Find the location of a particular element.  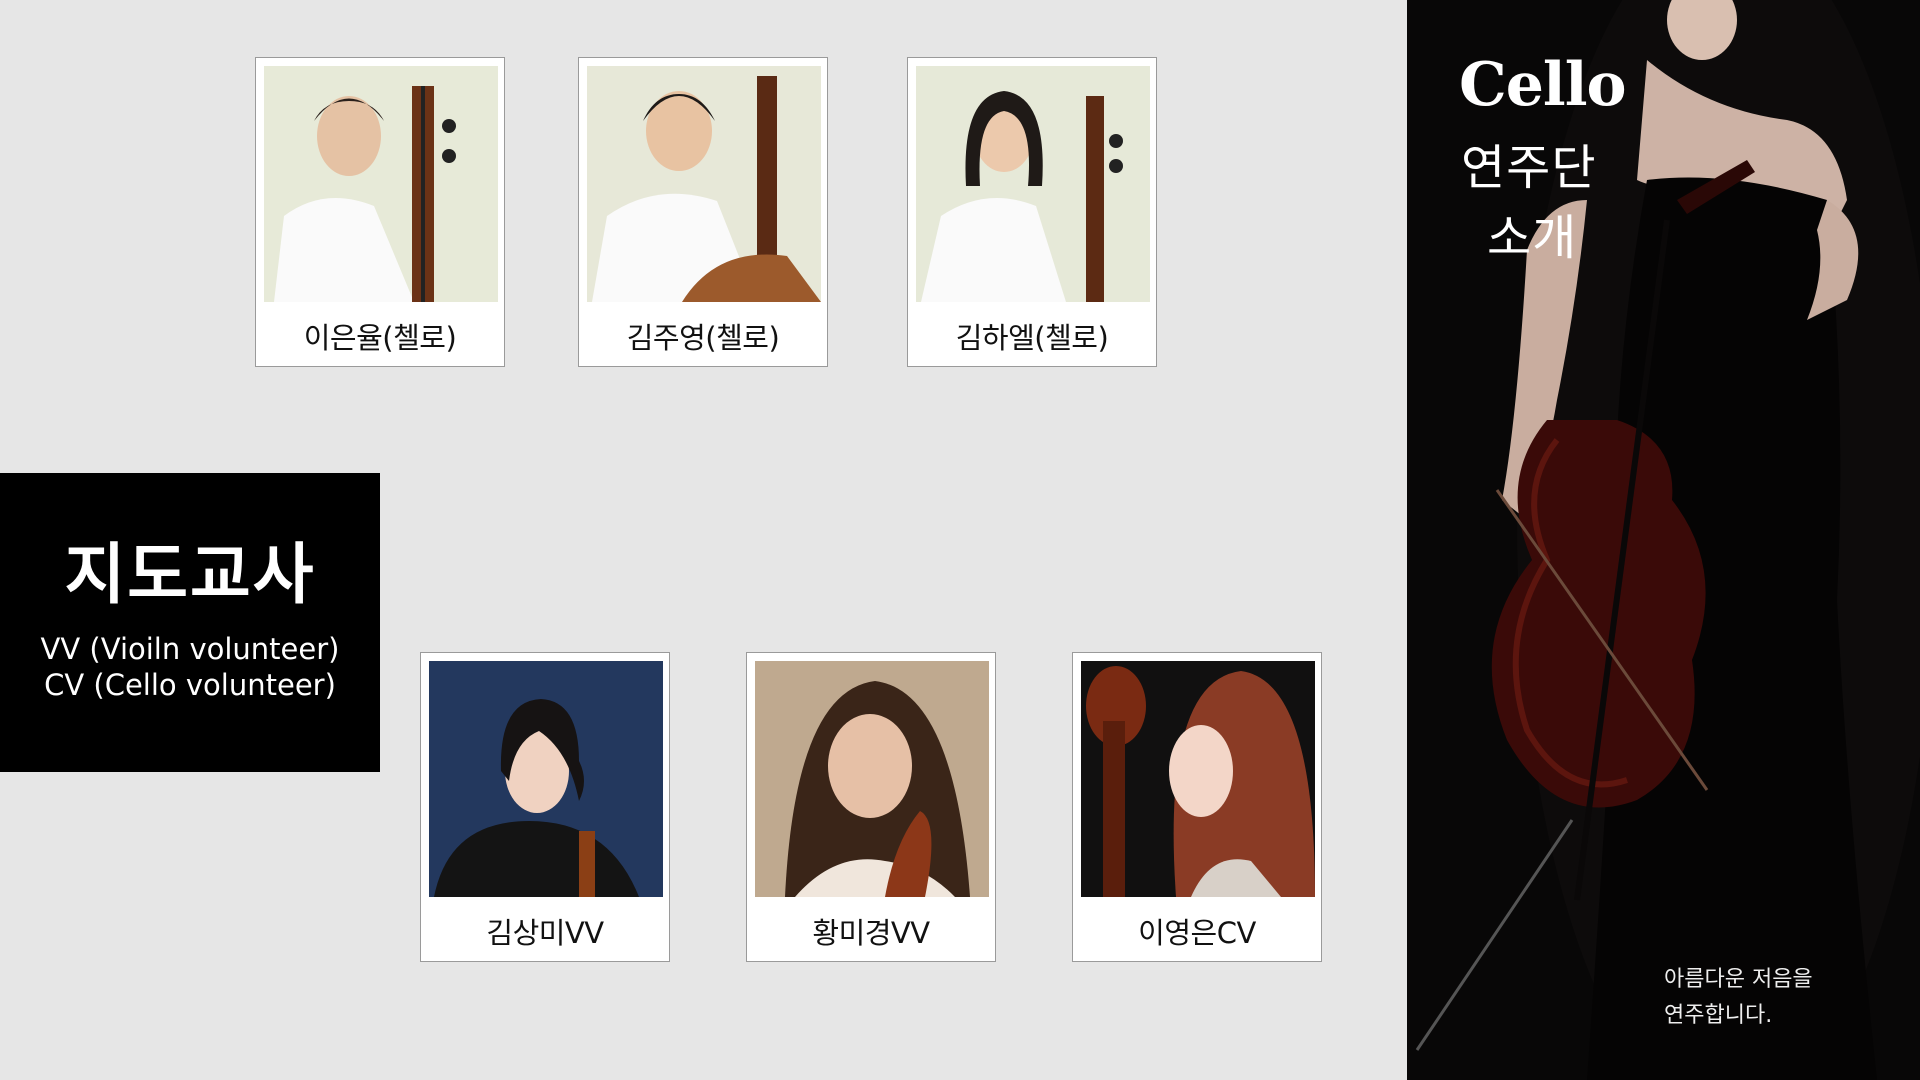

student-name: 김하엘(첼로) is located at coordinates (1032, 338).